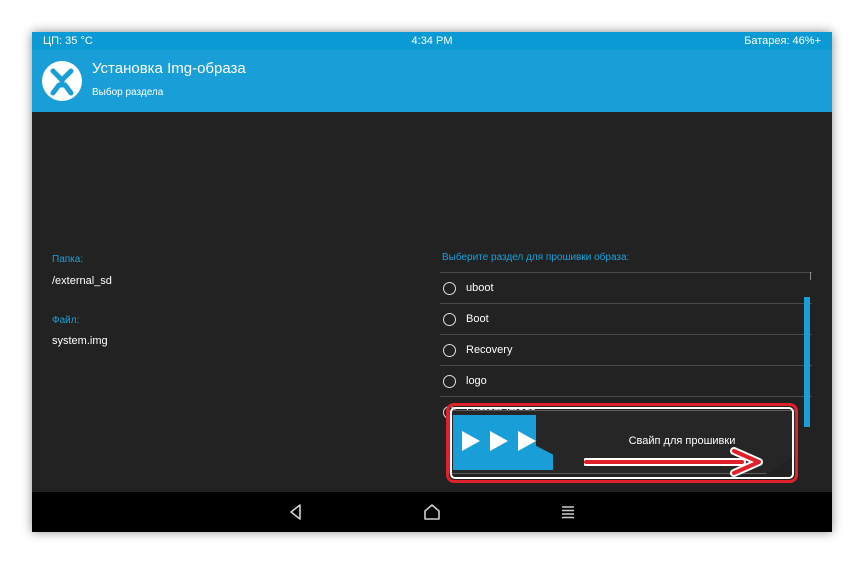  What do you see at coordinates (480, 288) in the screenshot?
I see `partition-label: uboot` at bounding box center [480, 288].